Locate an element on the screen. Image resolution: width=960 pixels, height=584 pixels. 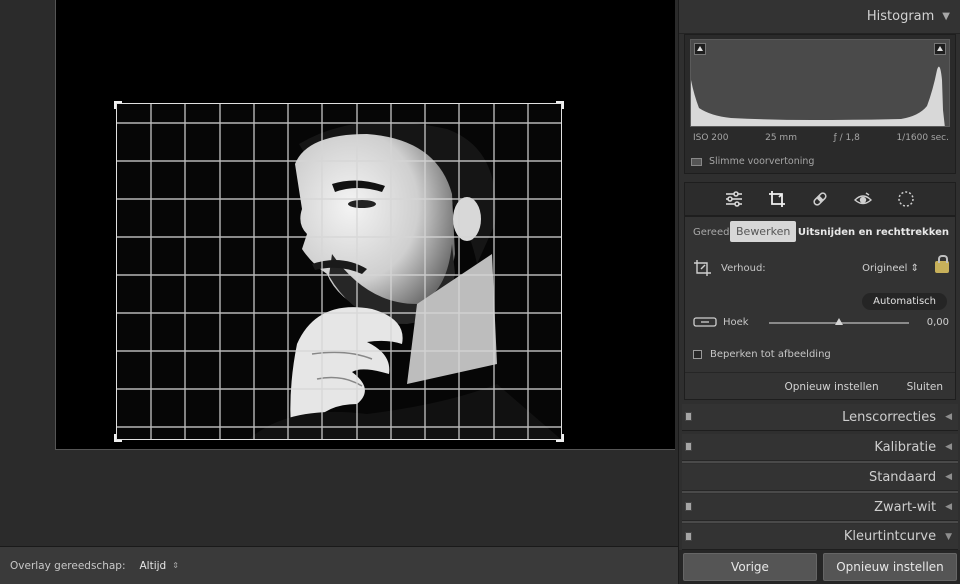
crop-close-button: Sluiten is located at coordinates (925, 387).